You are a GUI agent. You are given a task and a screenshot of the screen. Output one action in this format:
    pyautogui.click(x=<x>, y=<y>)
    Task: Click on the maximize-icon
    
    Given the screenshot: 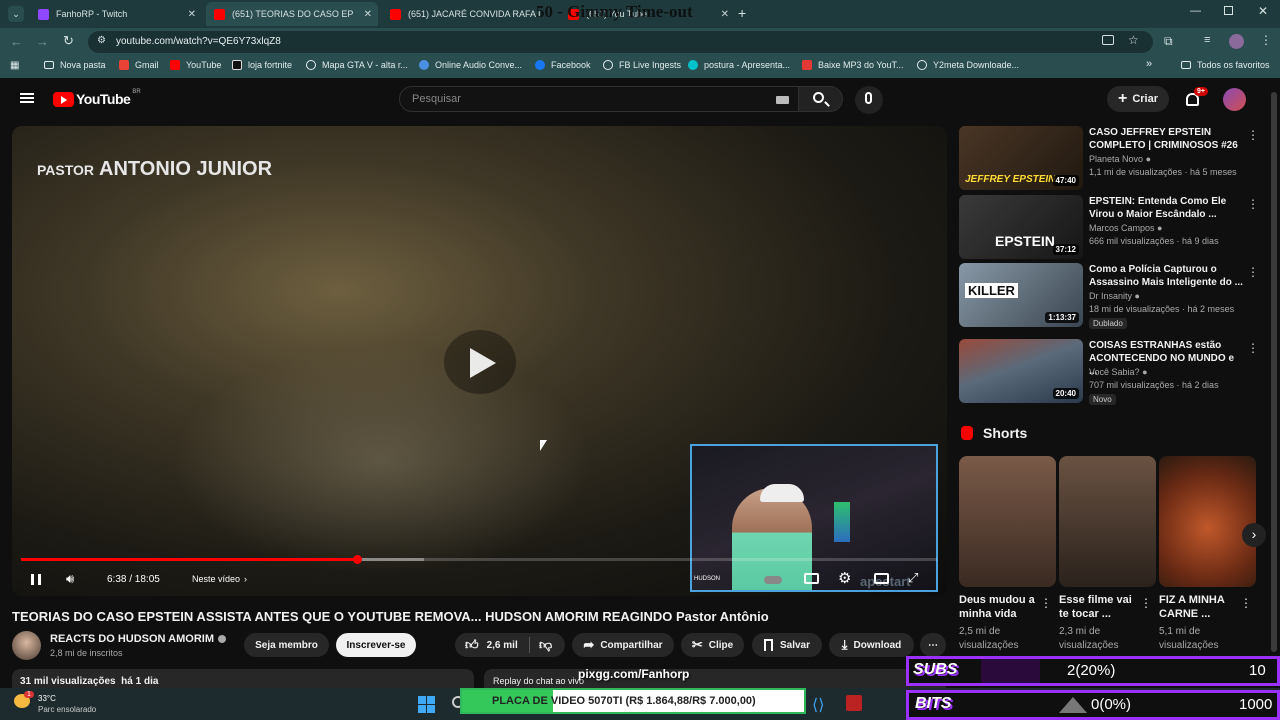 What is the action you would take?
    pyautogui.click(x=1228, y=10)
    